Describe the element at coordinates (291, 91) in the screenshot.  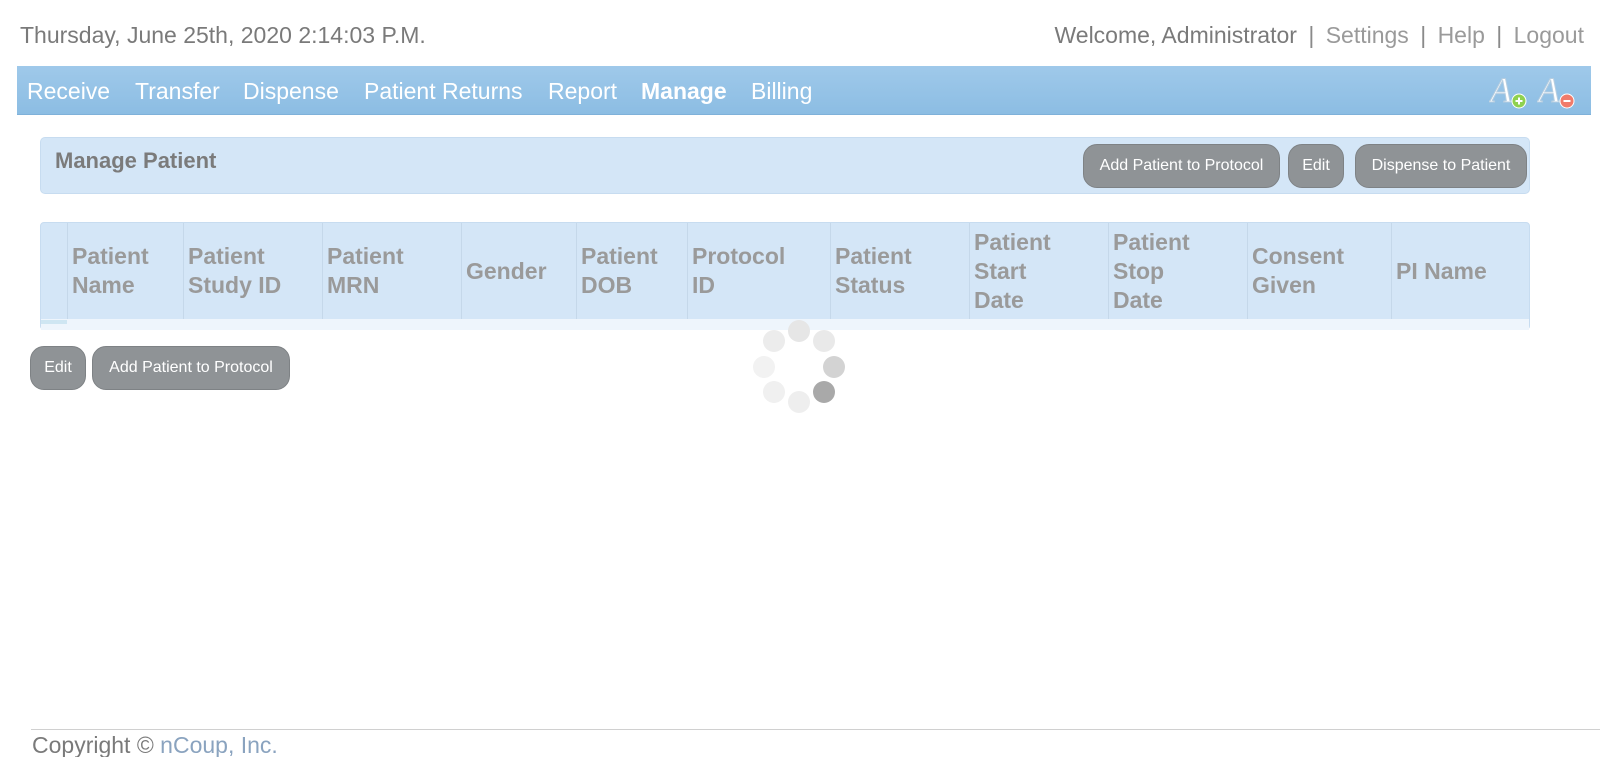
I see `nav-dispense: Dispense` at that location.